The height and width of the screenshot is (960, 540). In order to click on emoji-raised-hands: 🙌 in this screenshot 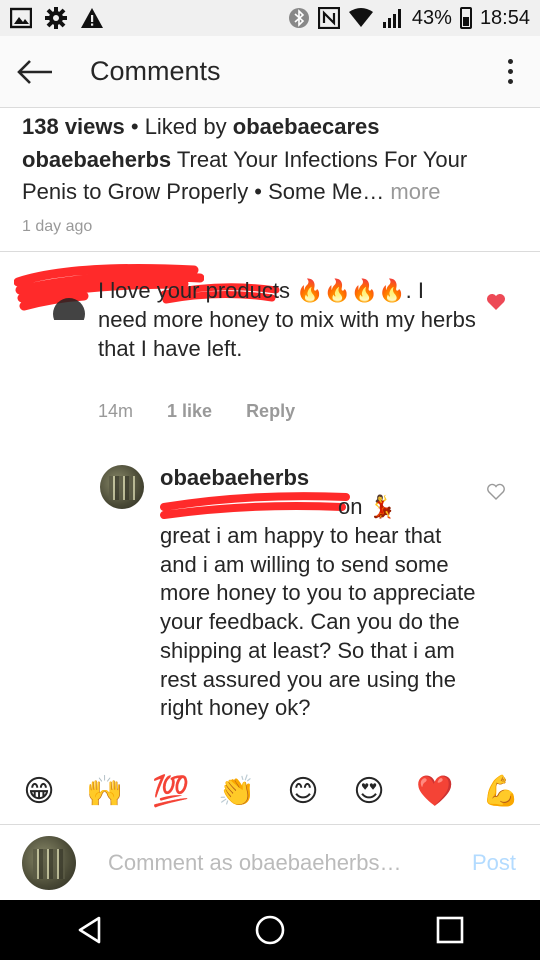, I will do `click(105, 792)`.